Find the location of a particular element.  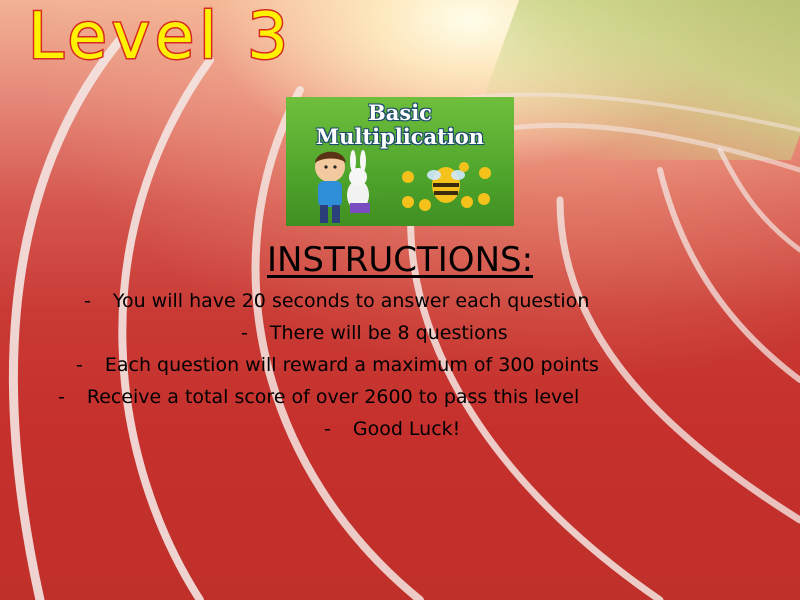

list-item: - There will be 8 questions is located at coordinates (374, 333).